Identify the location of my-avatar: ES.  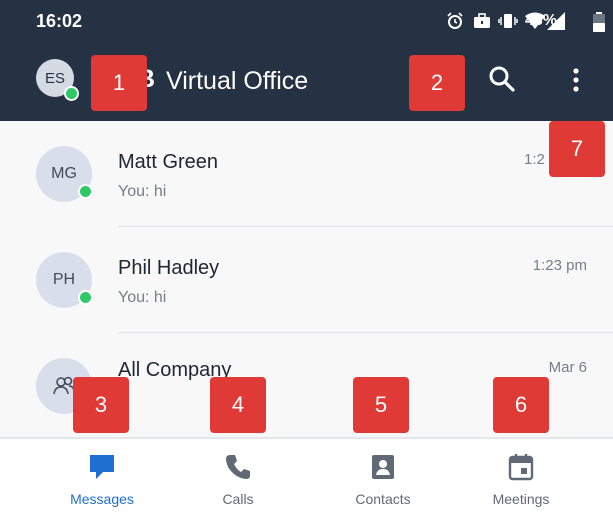
(57, 80).